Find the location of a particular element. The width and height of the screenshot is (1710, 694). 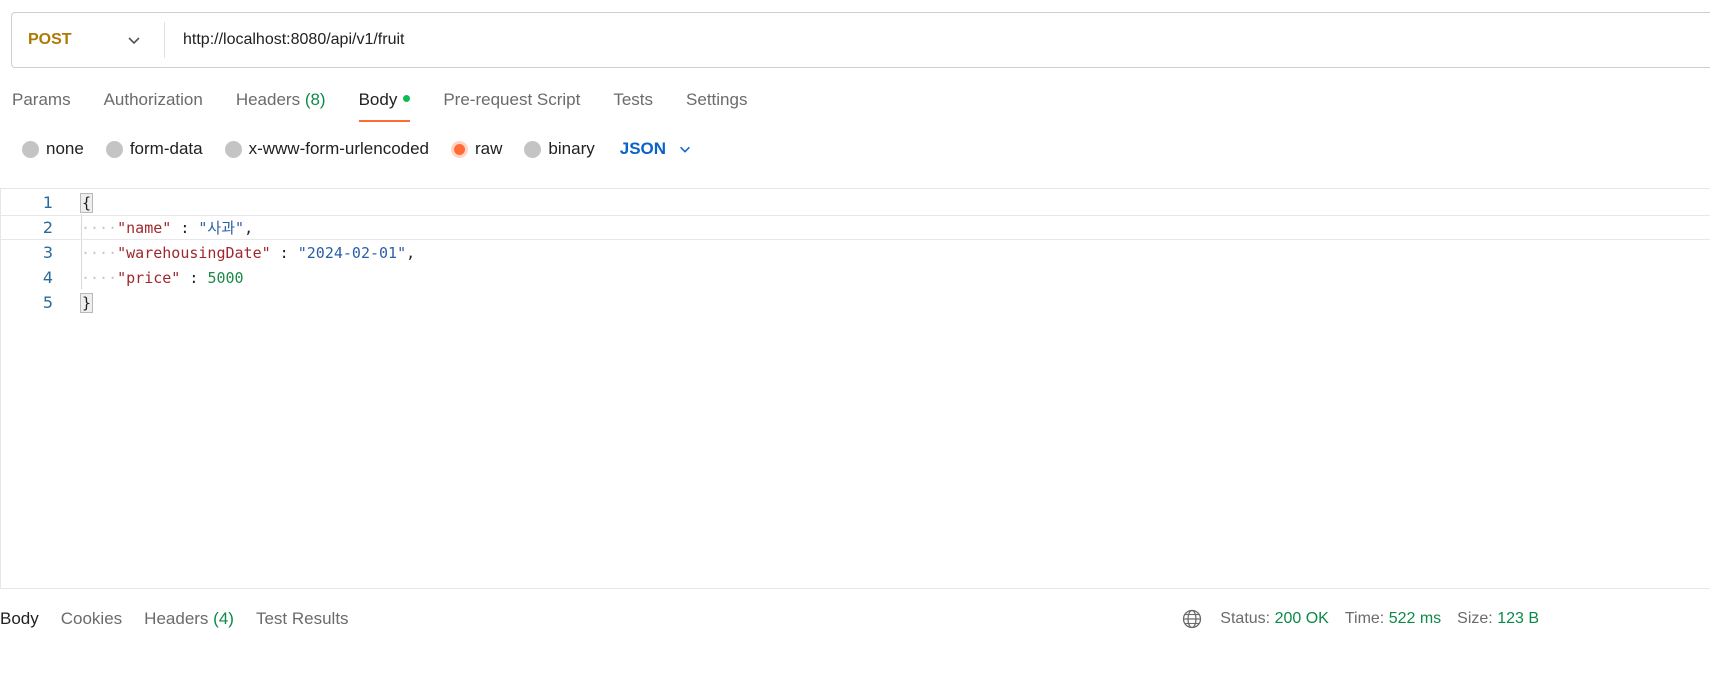

request-url-bar: POST http://localhost:8080/api/v1/fruit is located at coordinates (860, 40).